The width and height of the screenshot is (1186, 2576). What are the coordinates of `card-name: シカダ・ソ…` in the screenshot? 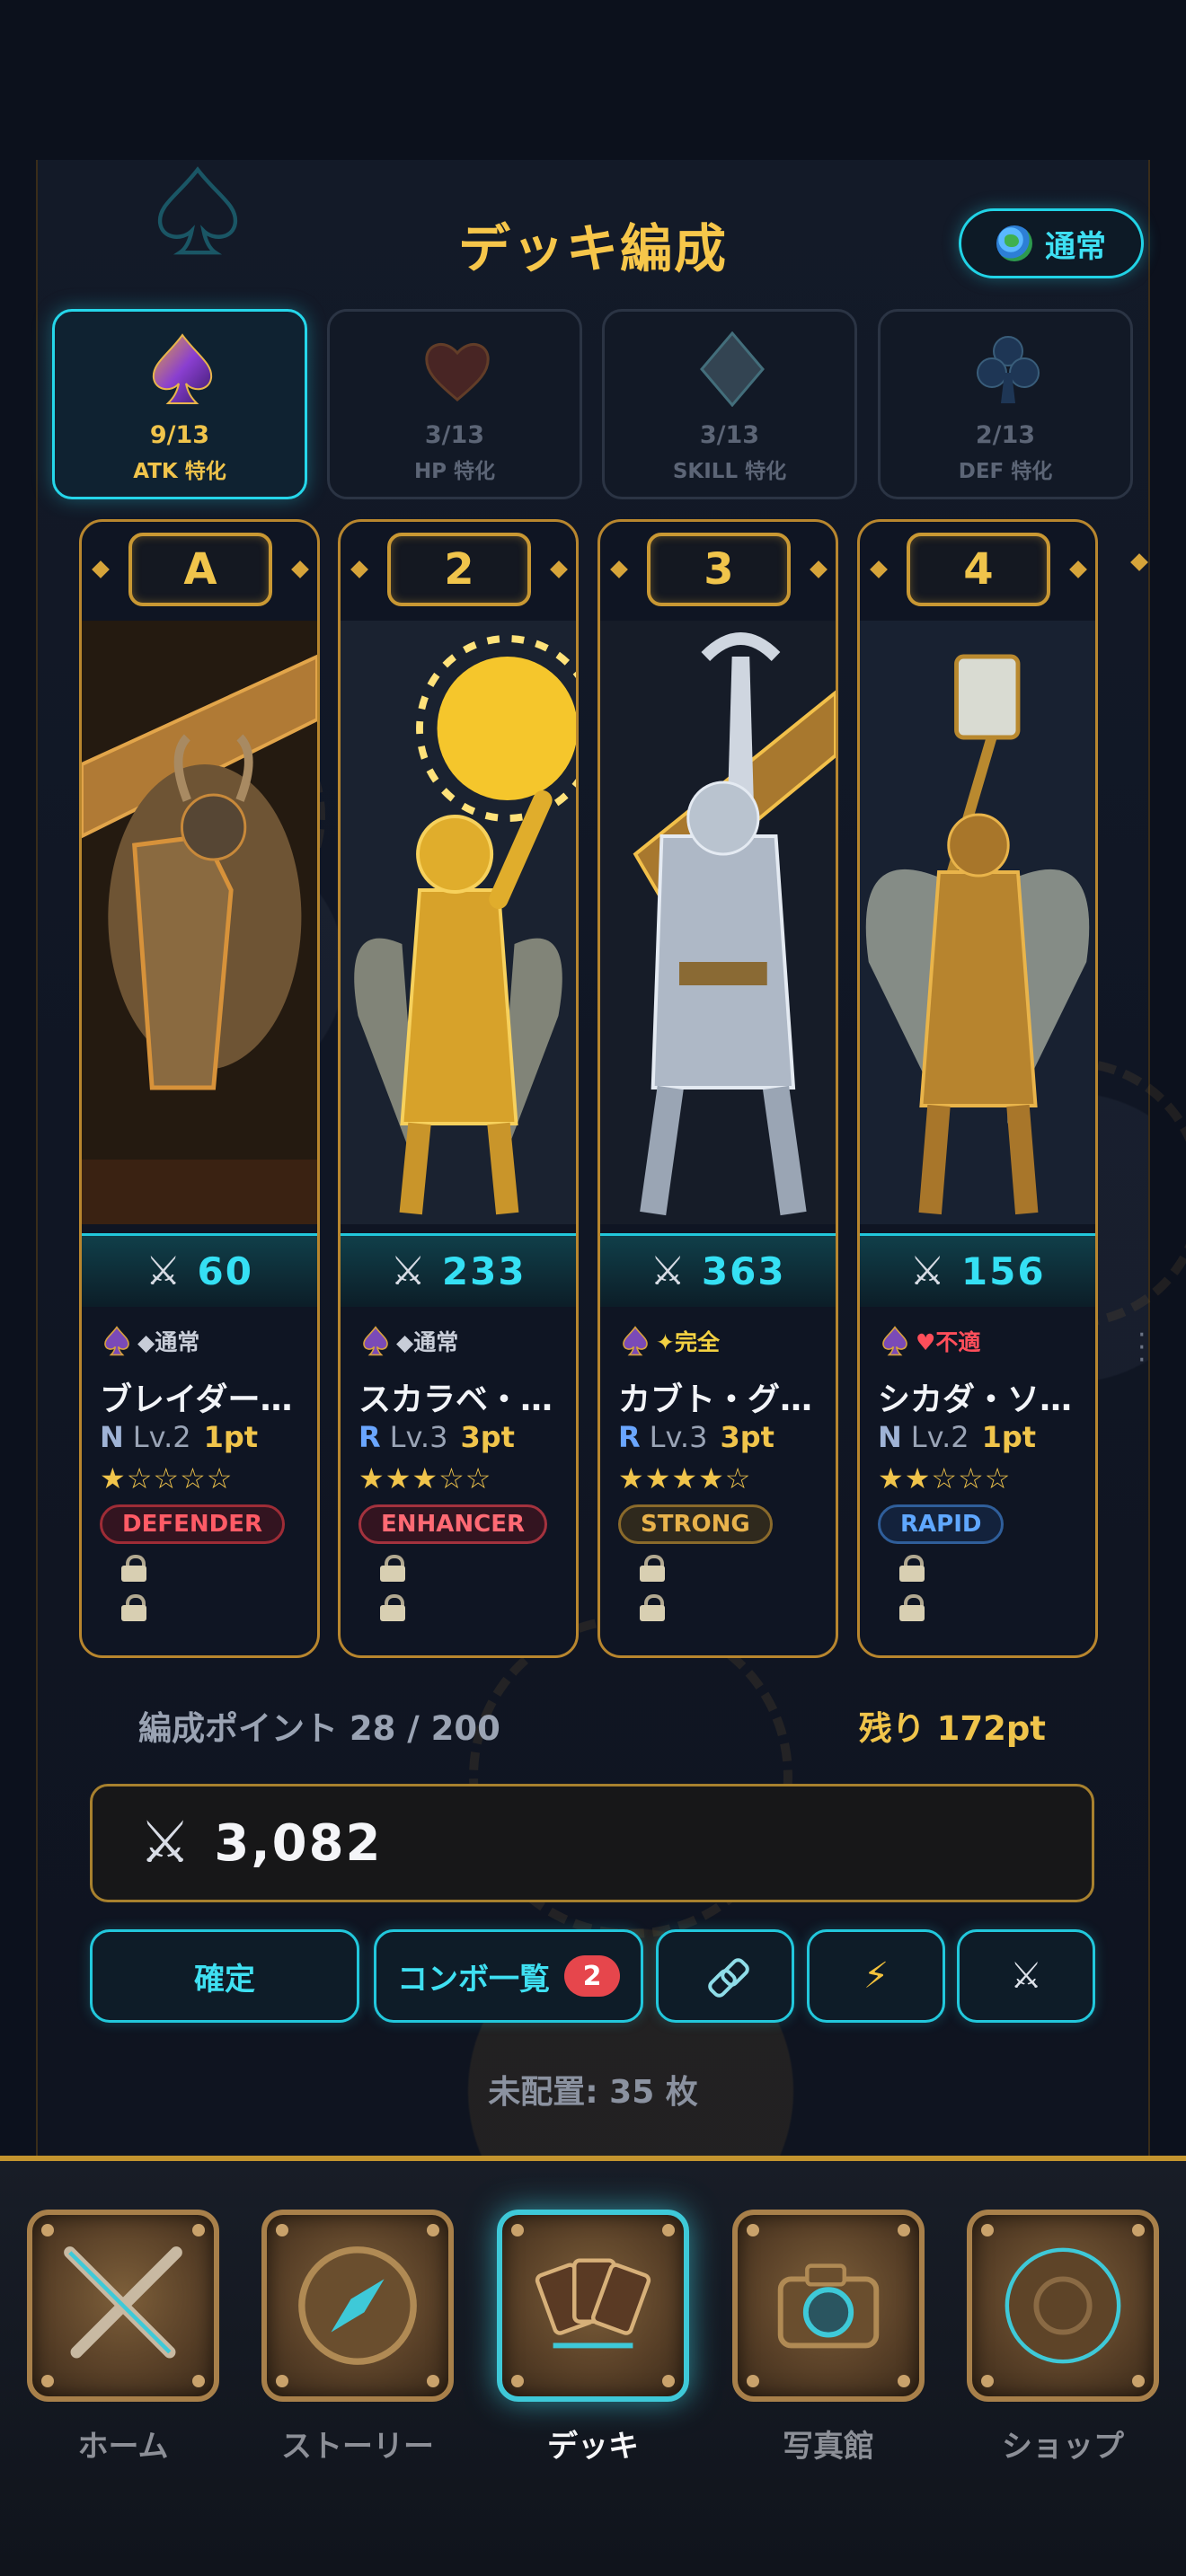 It's located at (975, 1399).